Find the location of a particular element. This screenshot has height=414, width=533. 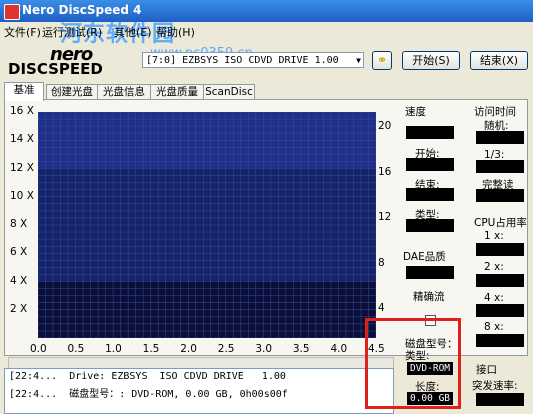

speed-title: 速度 is located at coordinates (415, 112).